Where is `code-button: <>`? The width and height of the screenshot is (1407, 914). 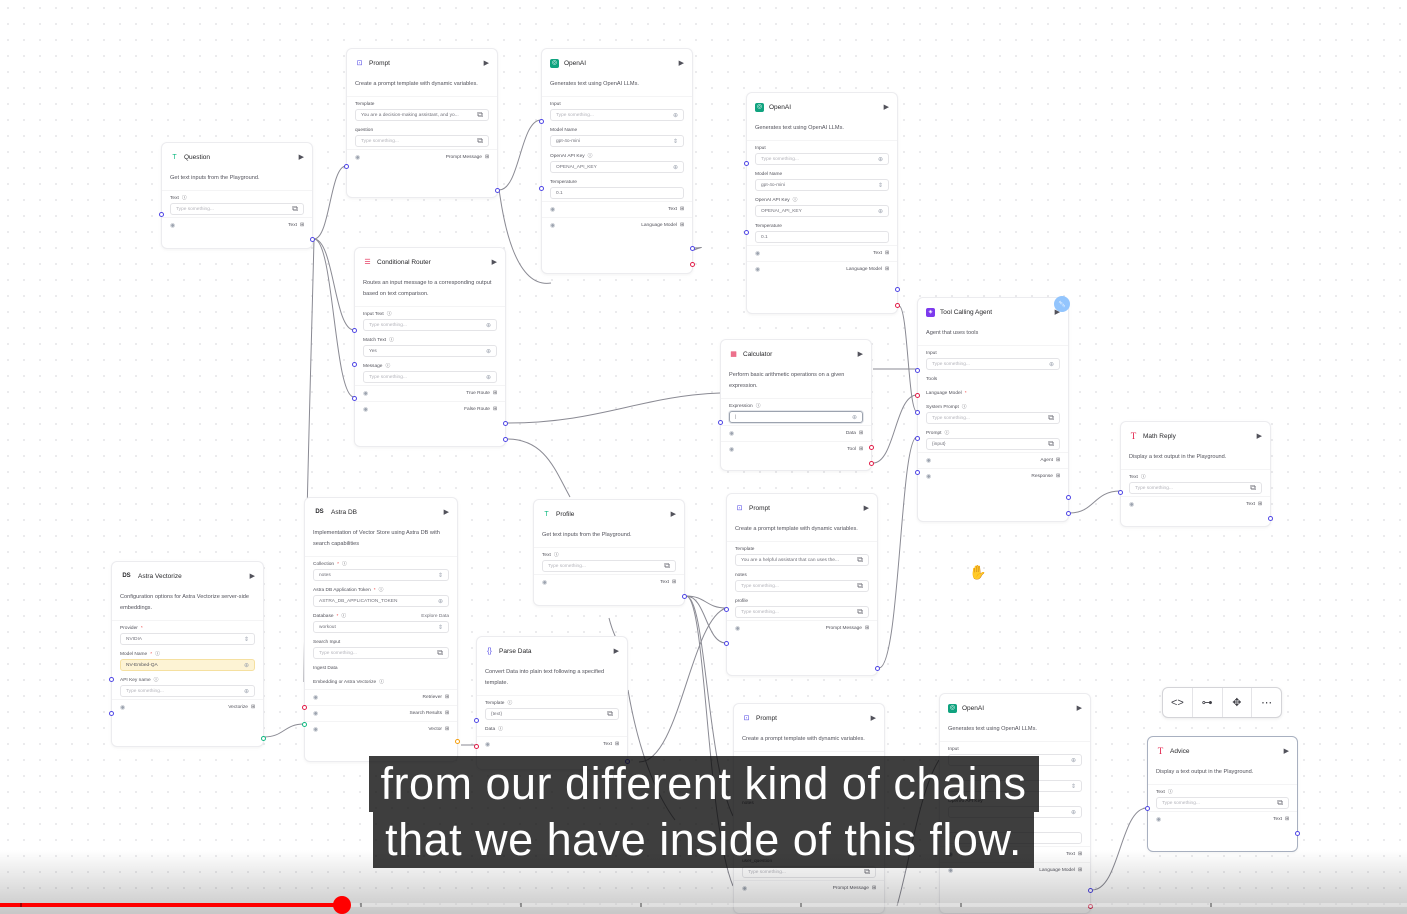
code-button: <> is located at coordinates (1178, 702).